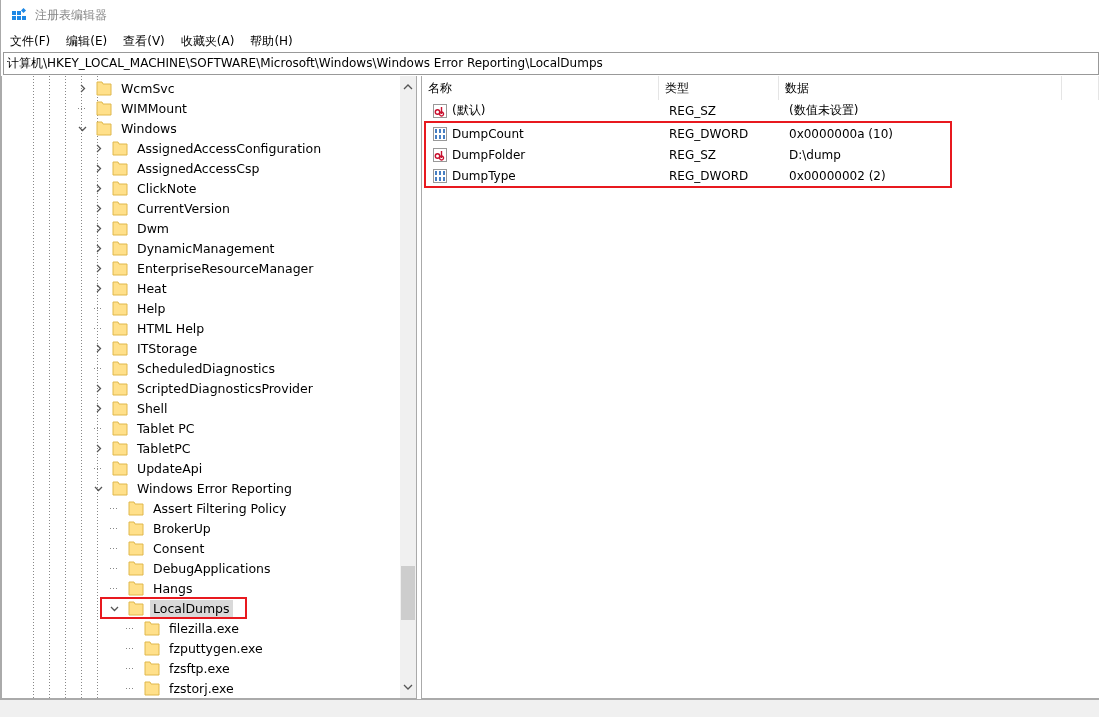 Image resolution: width=1099 pixels, height=717 pixels. What do you see at coordinates (546, 133) in the screenshot?
I see `value-name: DumpCount` at bounding box center [546, 133].